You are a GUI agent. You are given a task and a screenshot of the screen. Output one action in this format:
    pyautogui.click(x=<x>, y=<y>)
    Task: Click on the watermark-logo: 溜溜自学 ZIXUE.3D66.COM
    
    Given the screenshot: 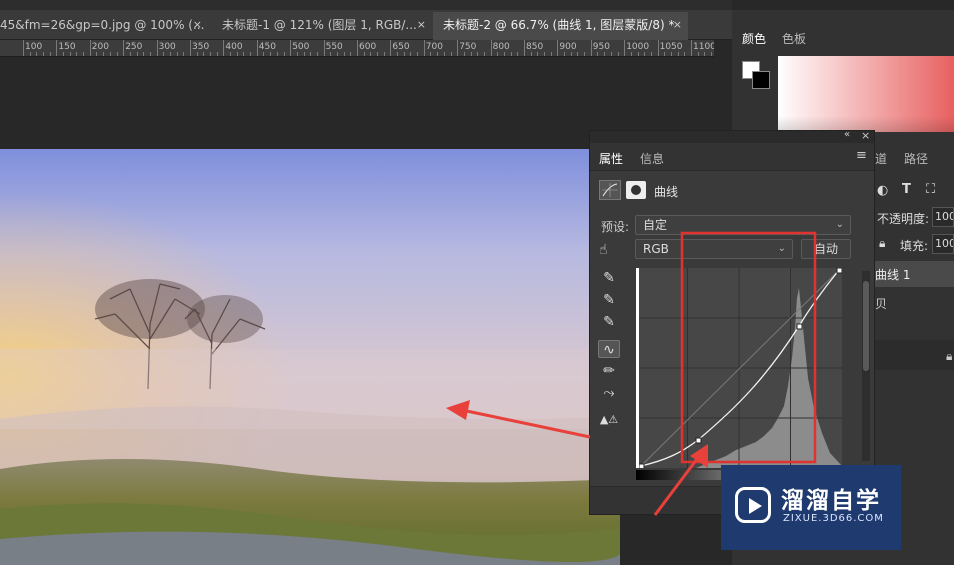 What is the action you would take?
    pyautogui.click(x=811, y=507)
    